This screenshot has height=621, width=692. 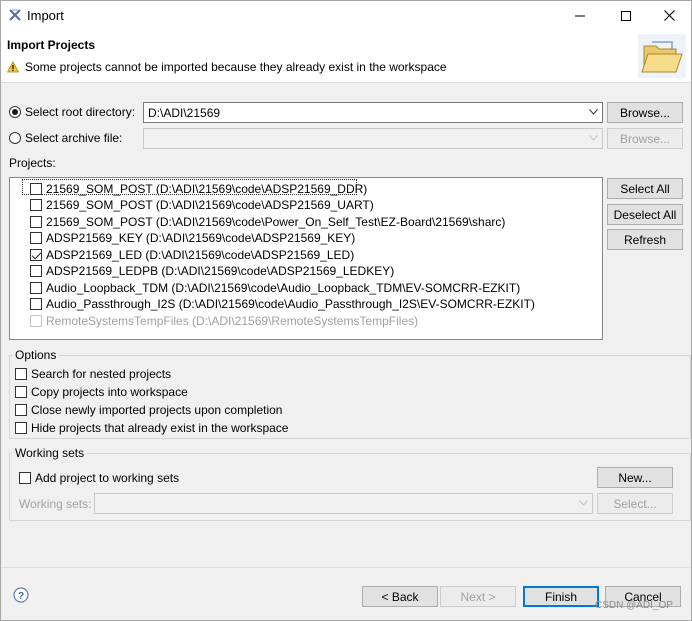 What do you see at coordinates (645, 239) in the screenshot?
I see `refresh-button: Refresh` at bounding box center [645, 239].